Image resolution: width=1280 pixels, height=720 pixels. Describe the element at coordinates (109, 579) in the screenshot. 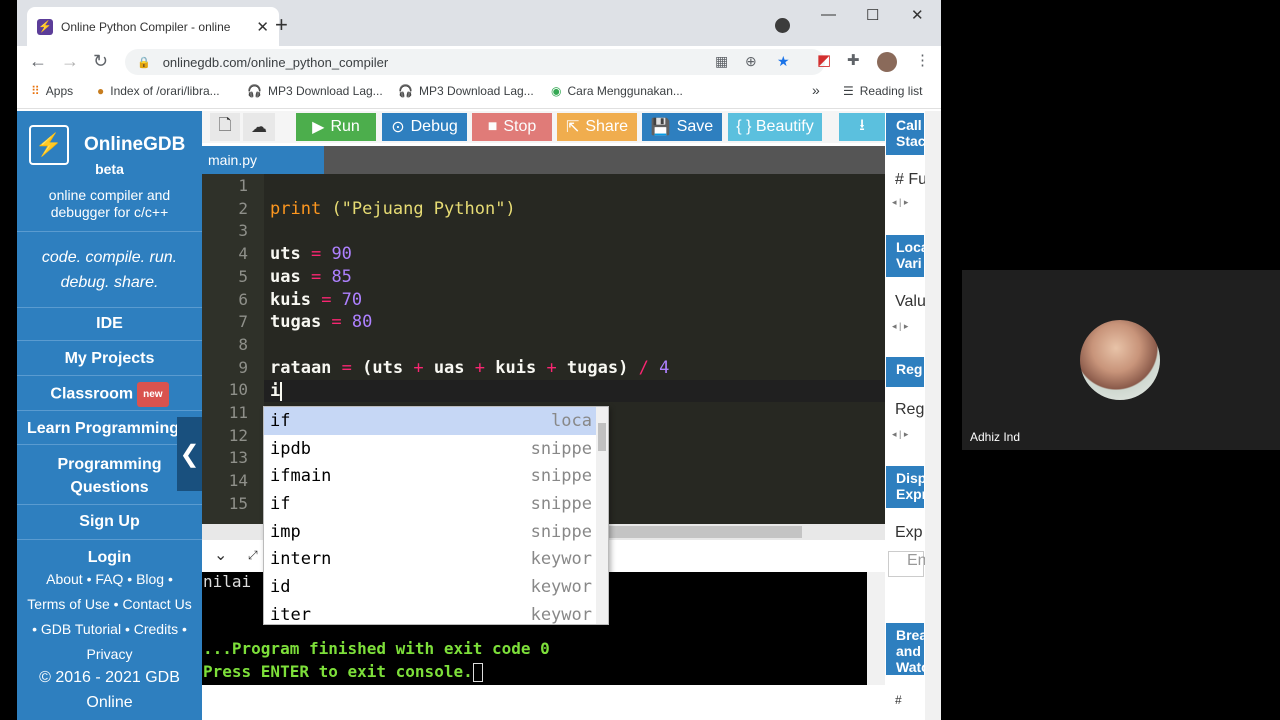

I see `footer-links-1: About • FAQ • Blog •` at that location.